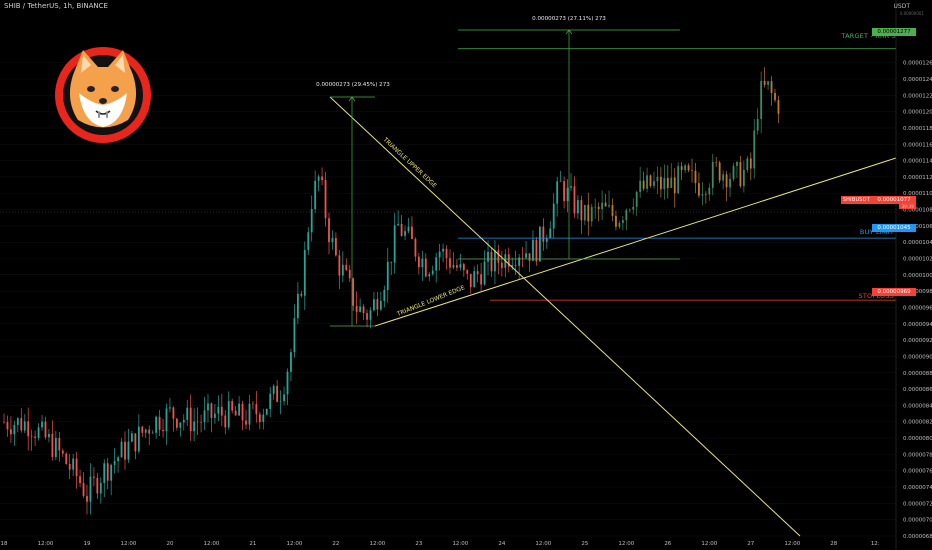 This screenshot has height=550, width=932. Describe the element at coordinates (430, 301) in the screenshot. I see `triangle-lower-label: TRIANGLE LOWER EDGE` at that location.